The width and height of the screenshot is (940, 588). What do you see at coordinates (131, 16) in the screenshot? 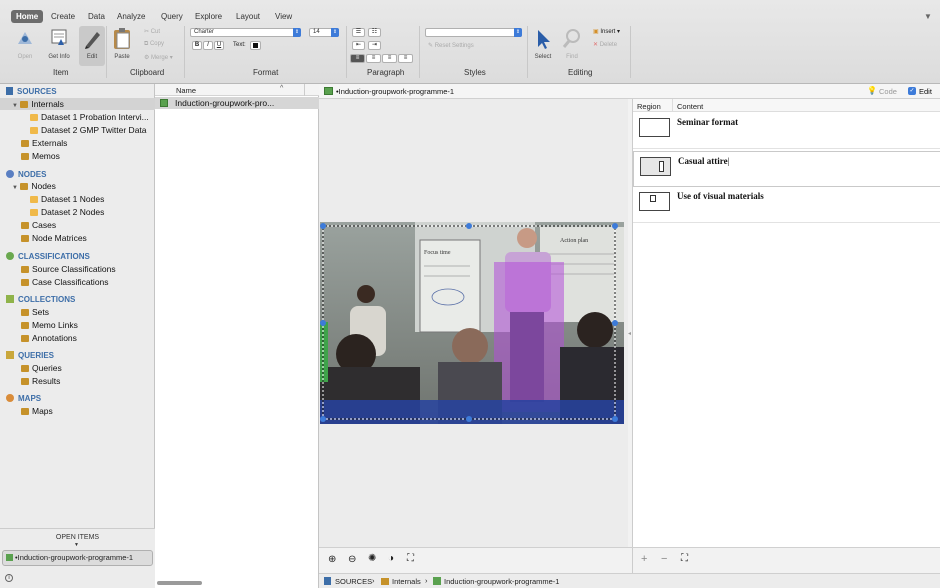
I see `tab-analyze: Analyze` at bounding box center [131, 16].